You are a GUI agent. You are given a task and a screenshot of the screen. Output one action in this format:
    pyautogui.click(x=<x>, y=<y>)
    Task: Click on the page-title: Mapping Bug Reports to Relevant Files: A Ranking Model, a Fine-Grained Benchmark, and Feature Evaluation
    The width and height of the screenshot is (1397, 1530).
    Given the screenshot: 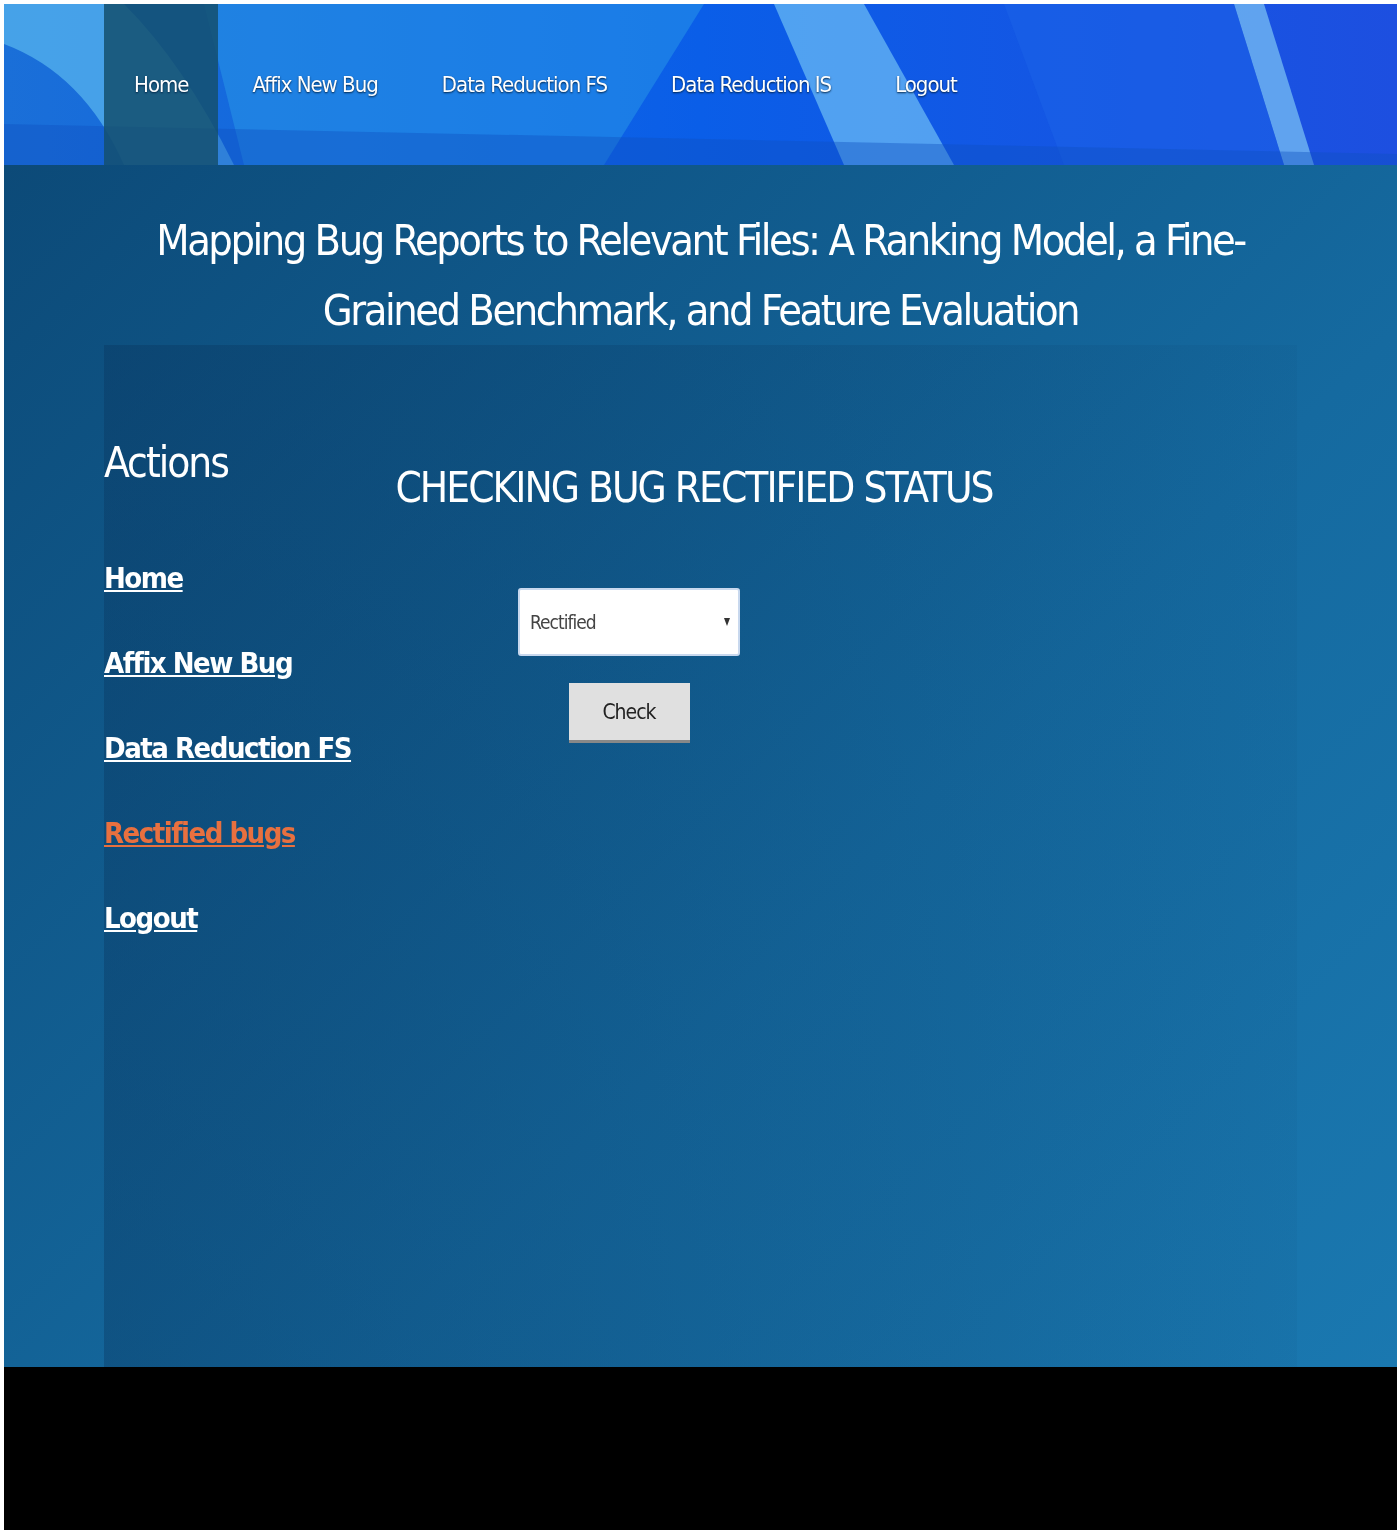 What is the action you would take?
    pyautogui.click(x=701, y=275)
    